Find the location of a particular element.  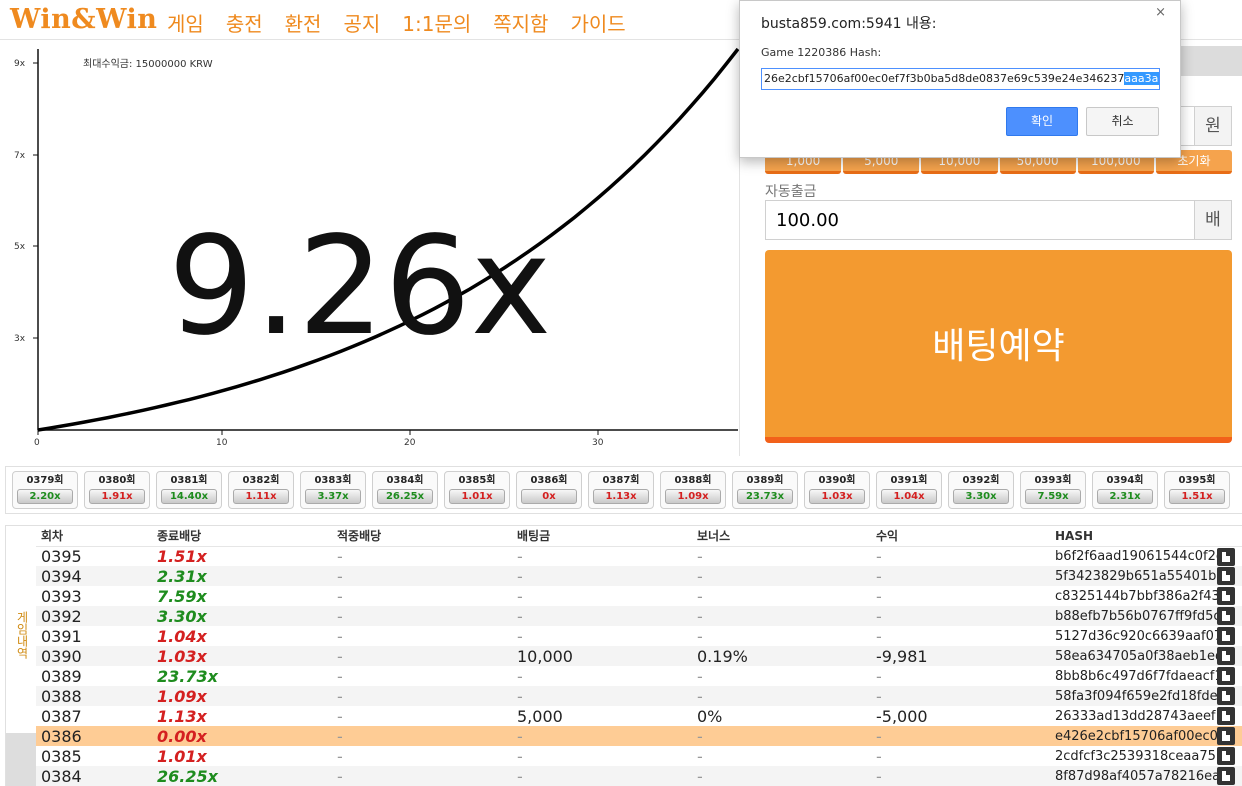

history-row: 0386 0.00x - - - - e426e2cbf15706af00ec0 is located at coordinates (639, 736).